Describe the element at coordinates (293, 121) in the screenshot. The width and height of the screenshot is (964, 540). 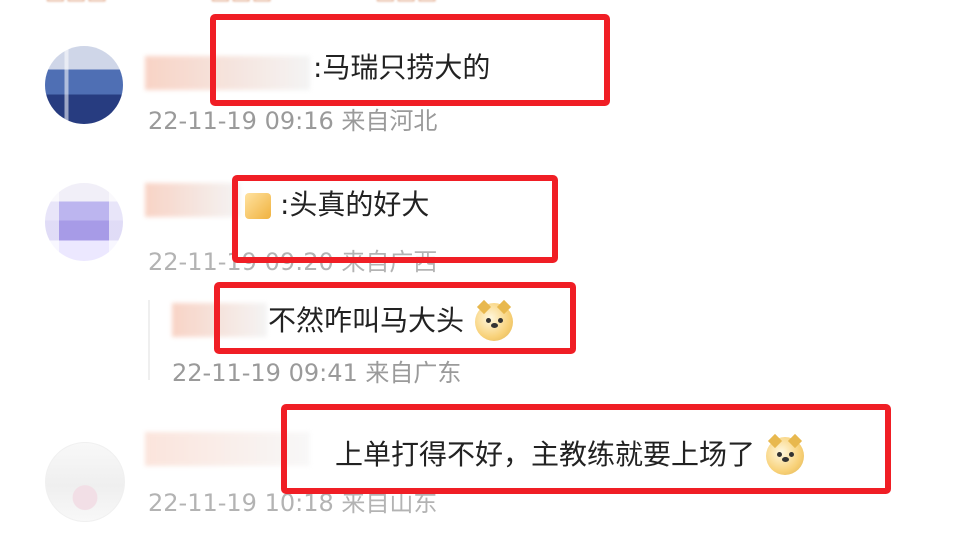
I see `comment-meta: 22-11-19 09:16 来自河北` at that location.